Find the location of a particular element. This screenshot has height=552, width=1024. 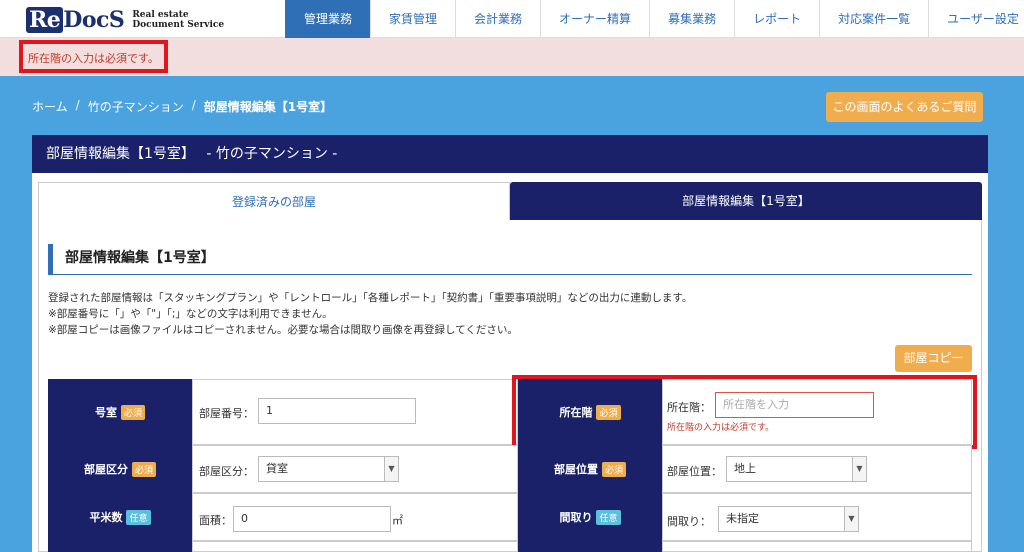

logo-re: Re is located at coordinates (45, 20).